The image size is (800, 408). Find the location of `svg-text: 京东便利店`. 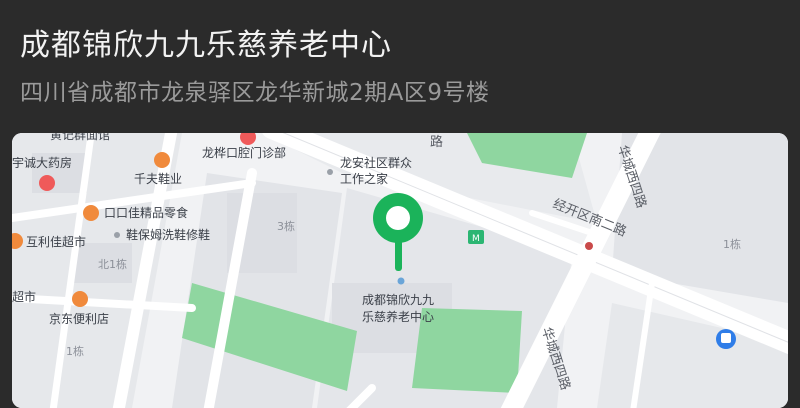

svg-text: 京东便利店 is located at coordinates (79, 319).